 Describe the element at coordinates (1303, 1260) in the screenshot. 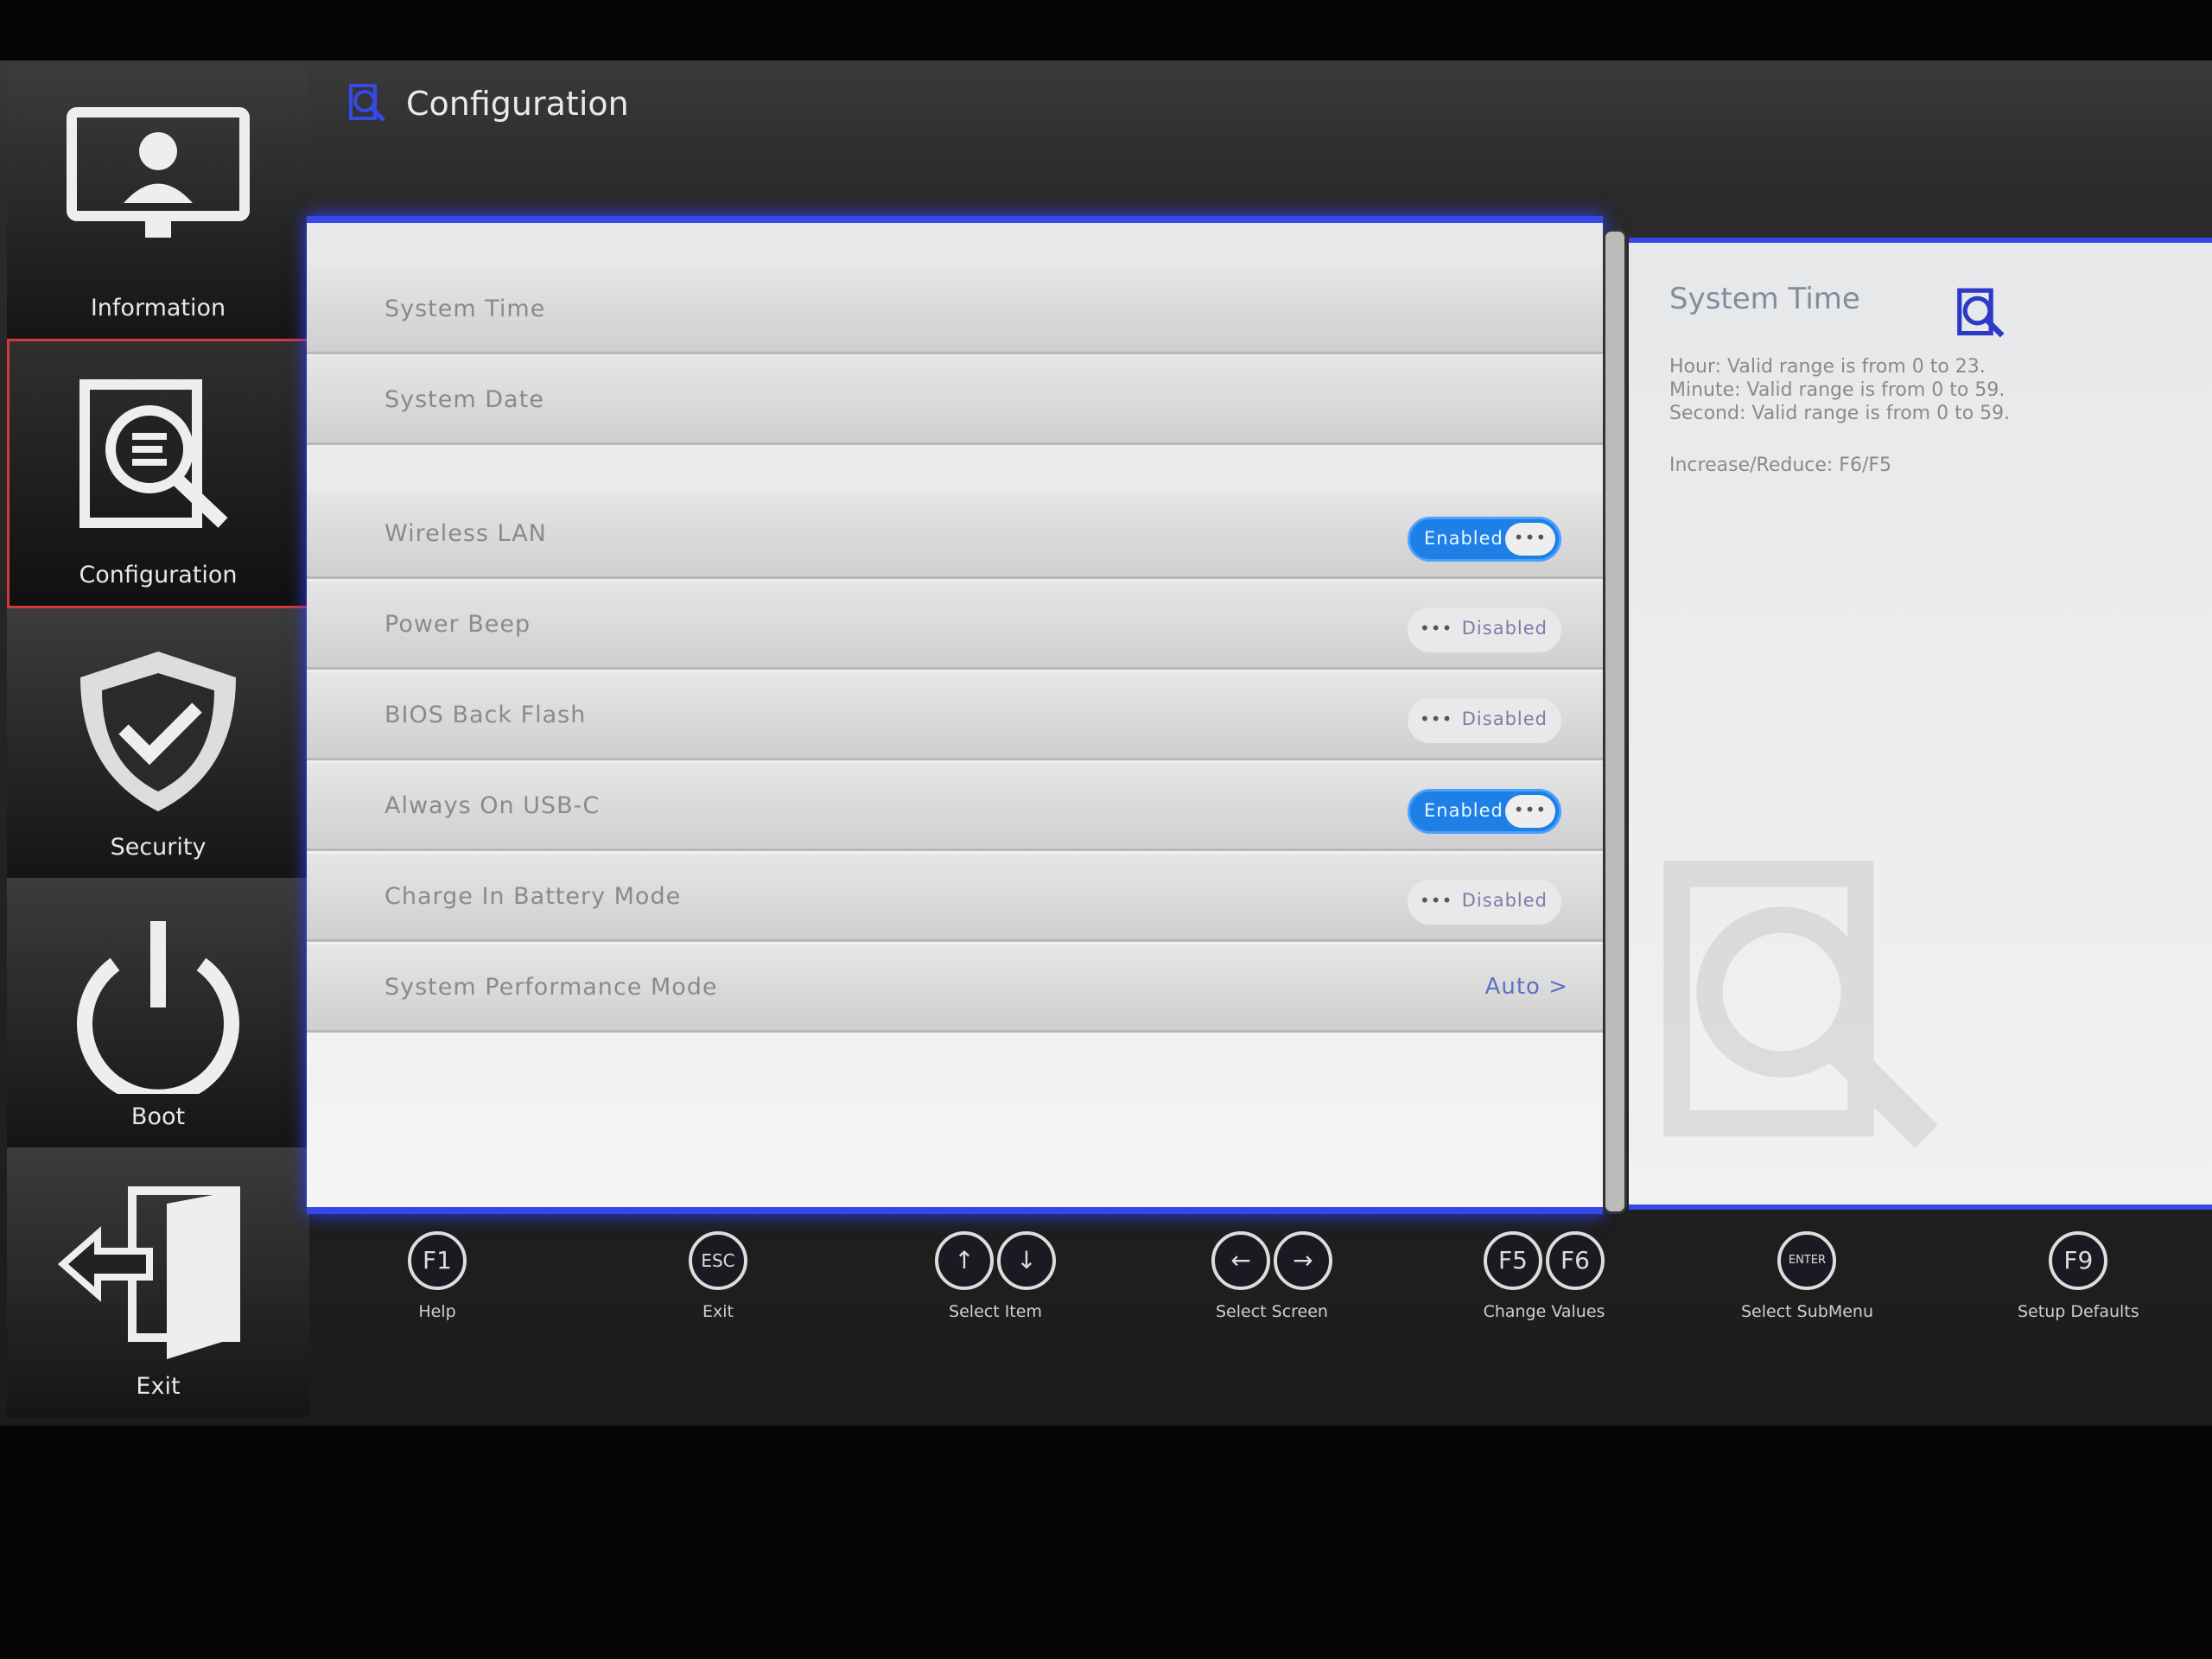

I see `arrow-right-icon: →` at that location.